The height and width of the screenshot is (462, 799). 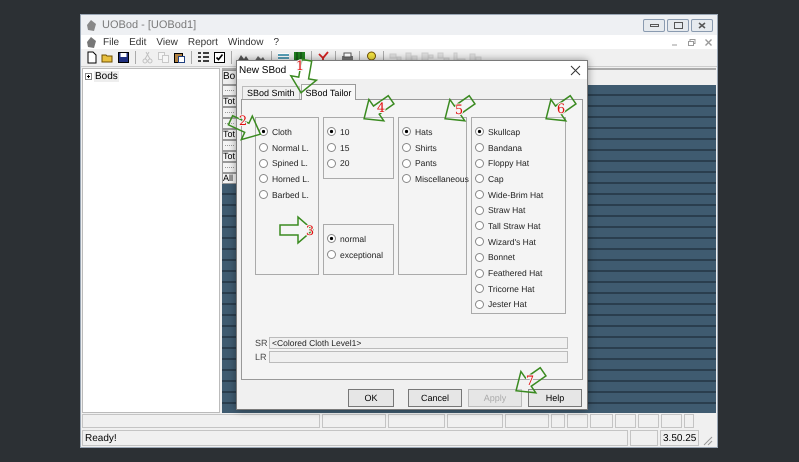 I want to click on radio-button: Hats, so click(x=434, y=132).